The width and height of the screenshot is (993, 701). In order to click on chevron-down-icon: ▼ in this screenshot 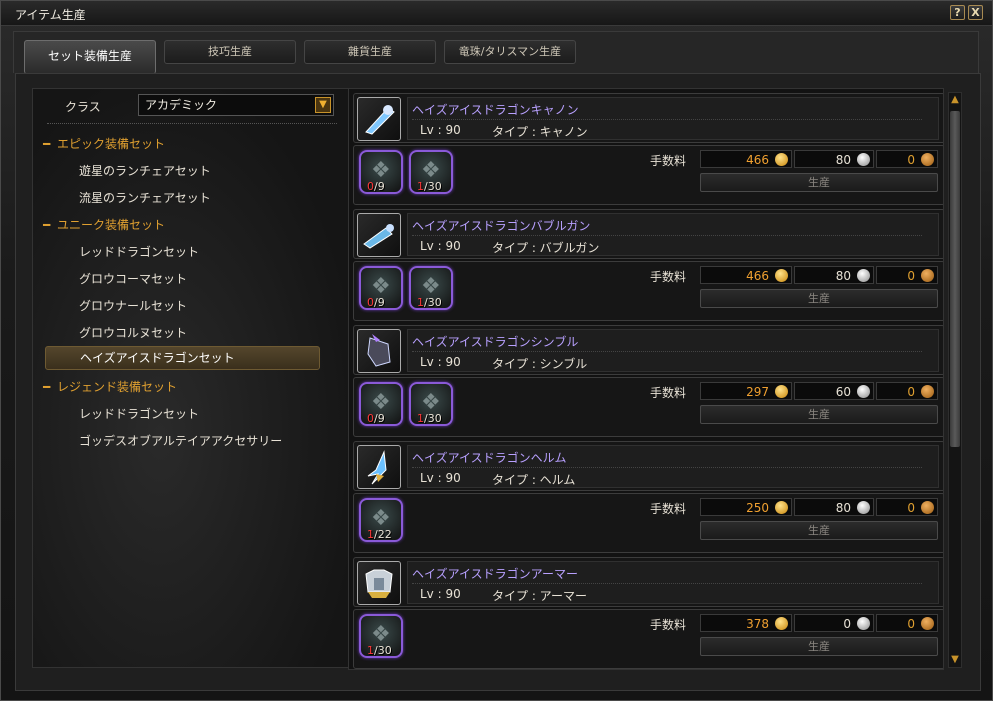, I will do `click(323, 105)`.